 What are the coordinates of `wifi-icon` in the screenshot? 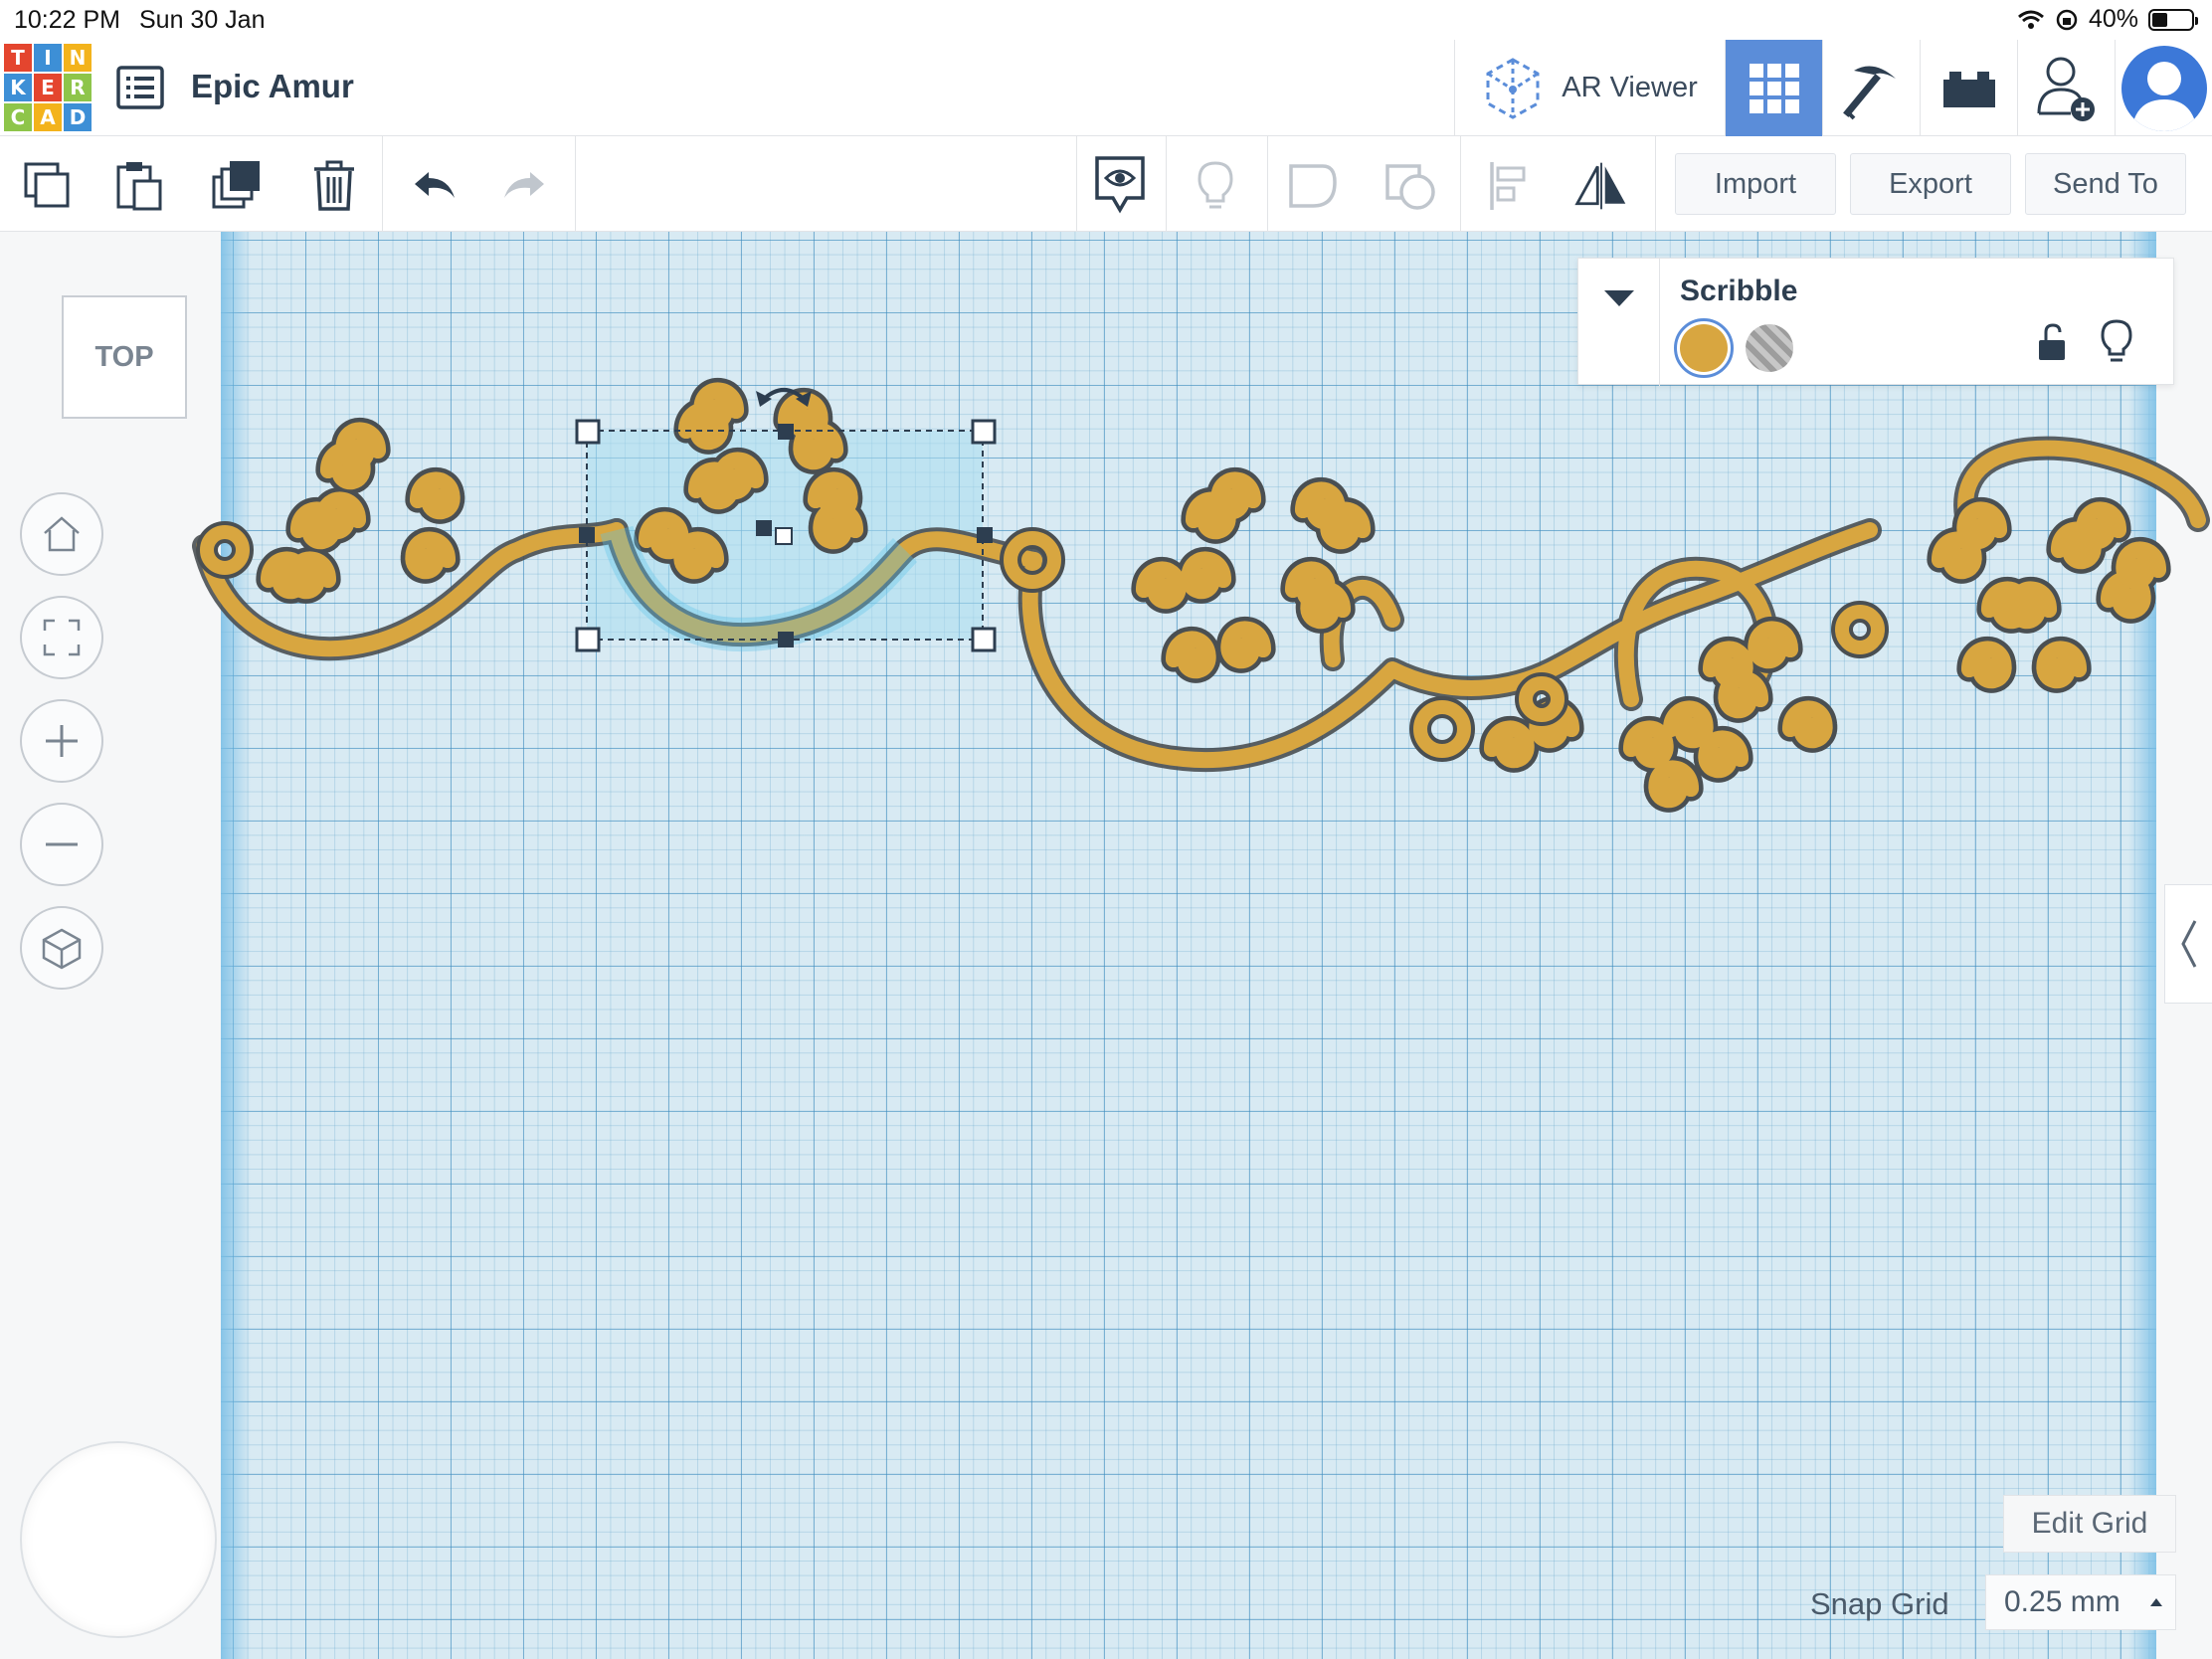 It's located at (2030, 19).